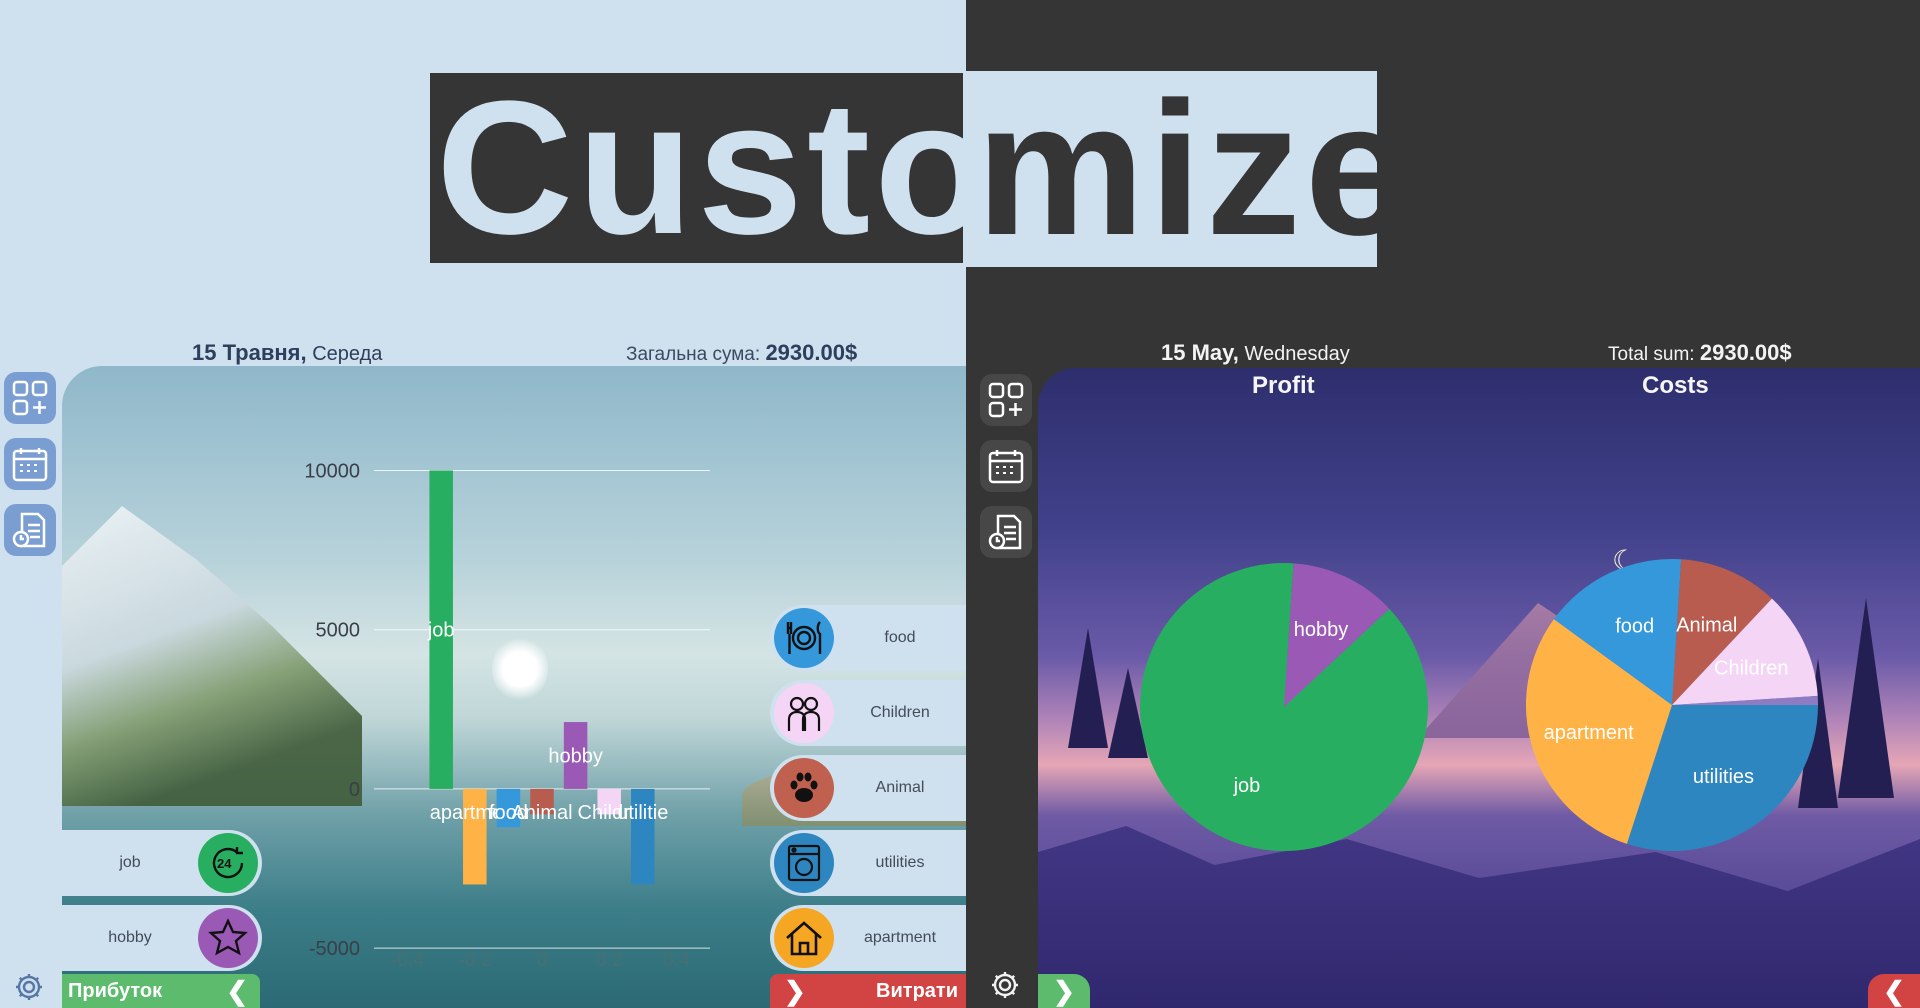 Image resolution: width=1920 pixels, height=1008 pixels. Describe the element at coordinates (1247, 786) in the screenshot. I see `profit-slice-label: job` at that location.